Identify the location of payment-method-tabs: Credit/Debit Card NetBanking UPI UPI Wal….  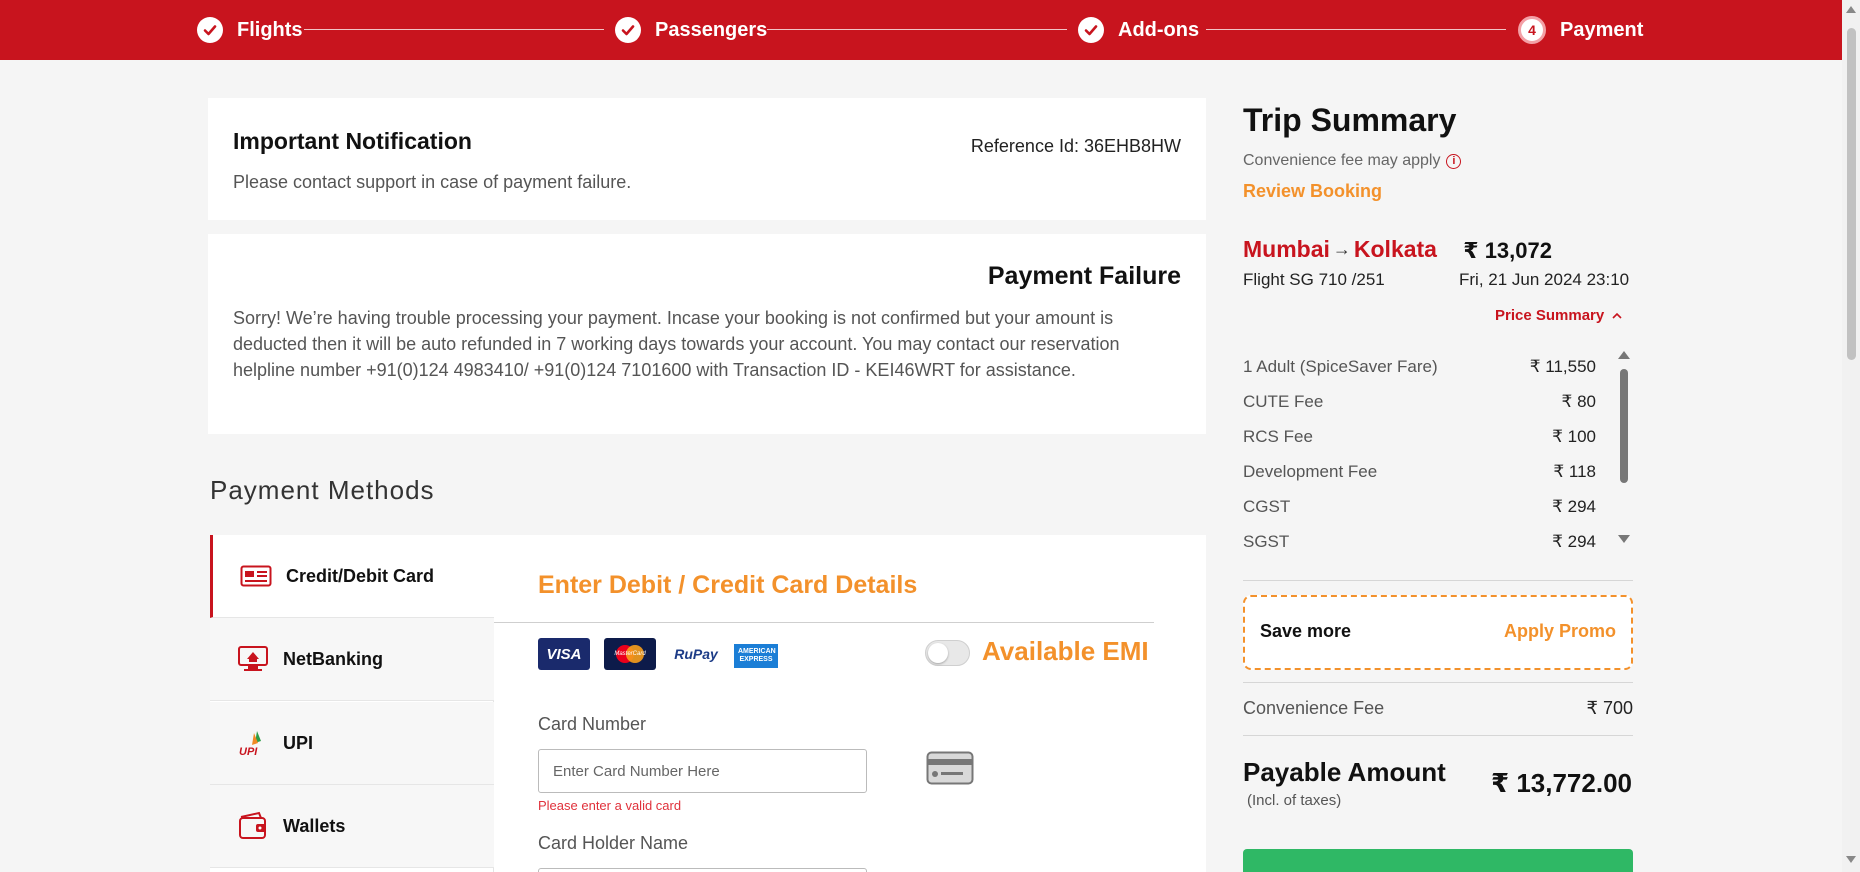
(352, 703).